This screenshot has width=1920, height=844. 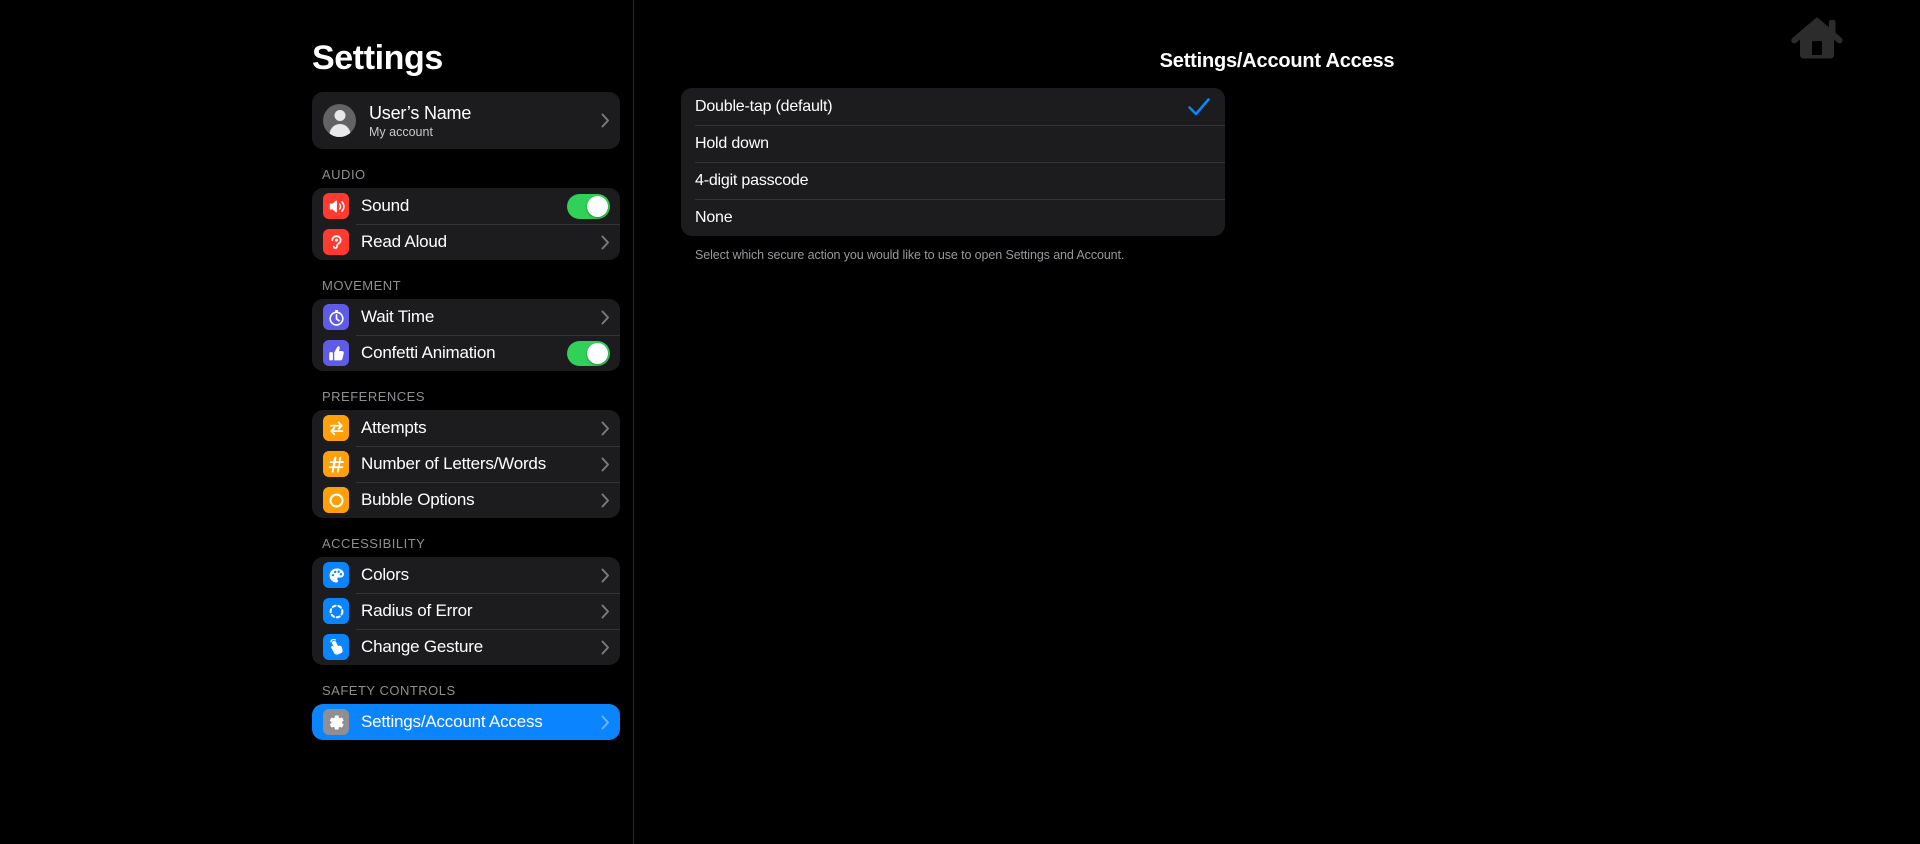 I want to click on sidebar-item-number-of-letters-words: Number of Letters/Words, so click(x=466, y=464).